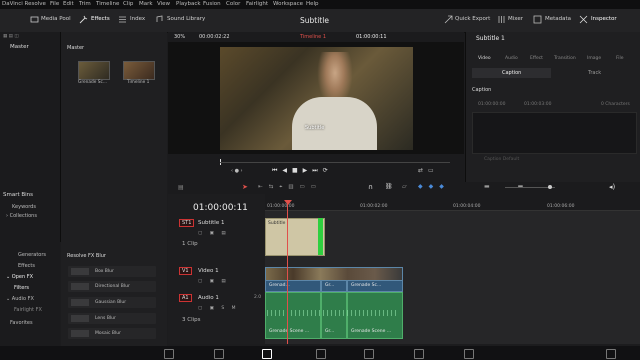 This screenshot has height=360, width=640. I want to click on subtitle-clip-end-handle, so click(320, 236).